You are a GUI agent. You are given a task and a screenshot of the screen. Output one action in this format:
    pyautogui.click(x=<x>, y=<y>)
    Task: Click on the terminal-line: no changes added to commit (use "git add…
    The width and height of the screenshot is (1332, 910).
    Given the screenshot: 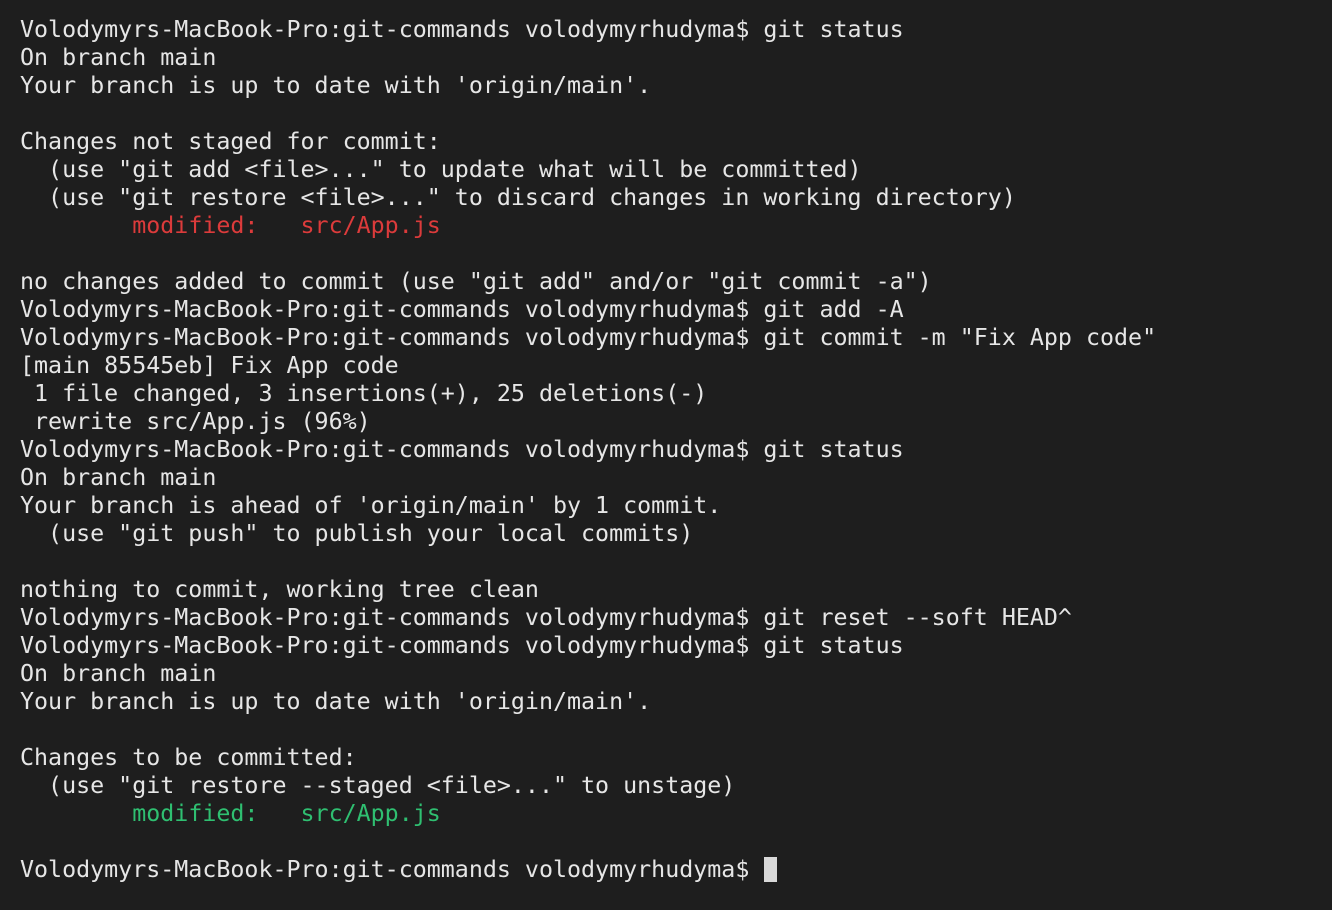 What is the action you would take?
    pyautogui.click(x=676, y=282)
    